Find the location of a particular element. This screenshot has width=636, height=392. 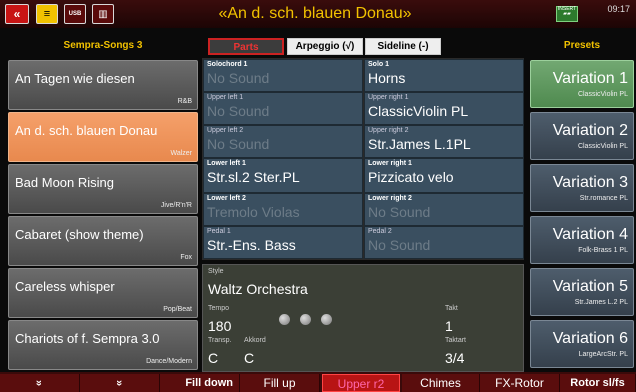

variation-sound: LargeArcStr. PL is located at coordinates (603, 354).